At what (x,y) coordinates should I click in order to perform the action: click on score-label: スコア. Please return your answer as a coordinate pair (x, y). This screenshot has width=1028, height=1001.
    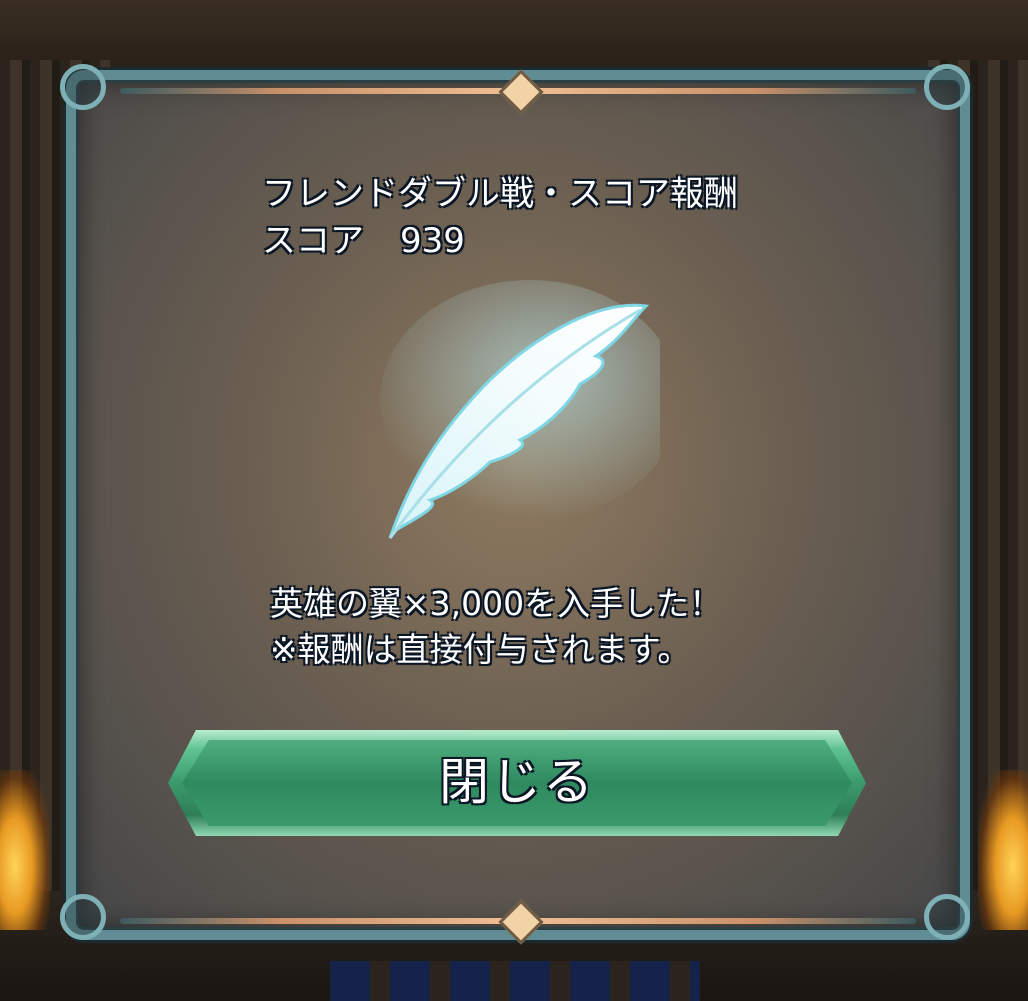
    Looking at the image, I should click on (313, 241).